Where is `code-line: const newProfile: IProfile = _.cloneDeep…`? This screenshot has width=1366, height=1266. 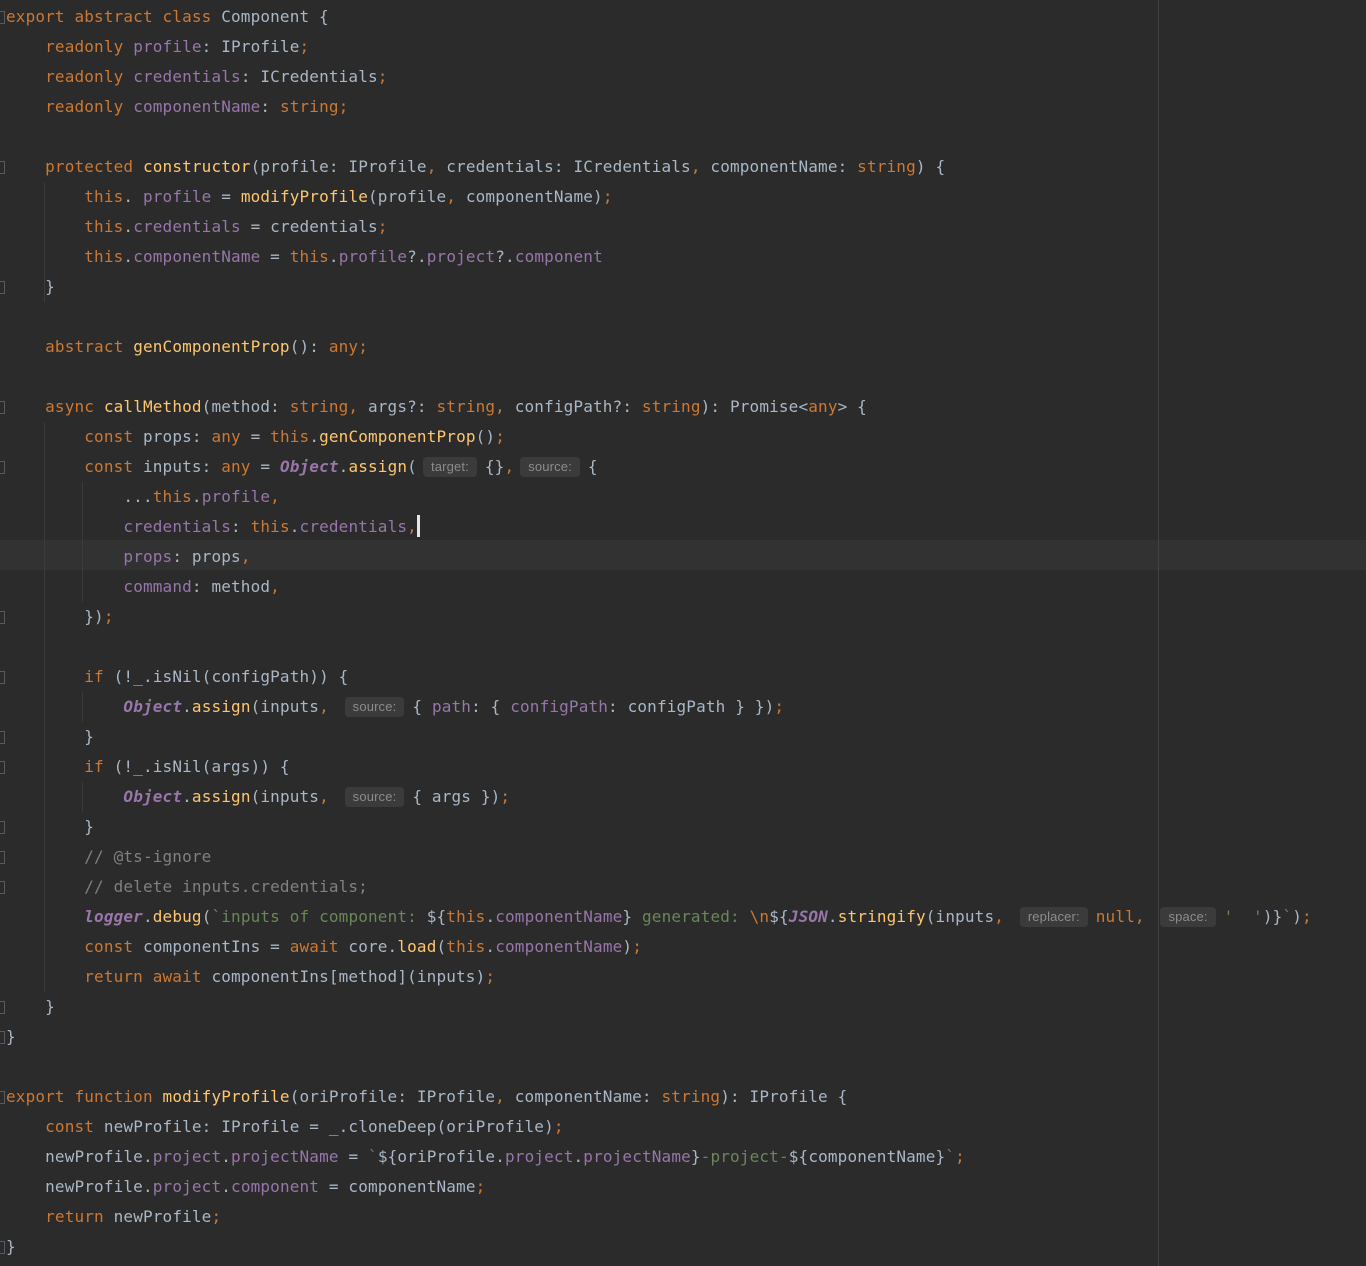
code-line: const newProfile: IProfile = _.cloneDeep… is located at coordinates (285, 1127).